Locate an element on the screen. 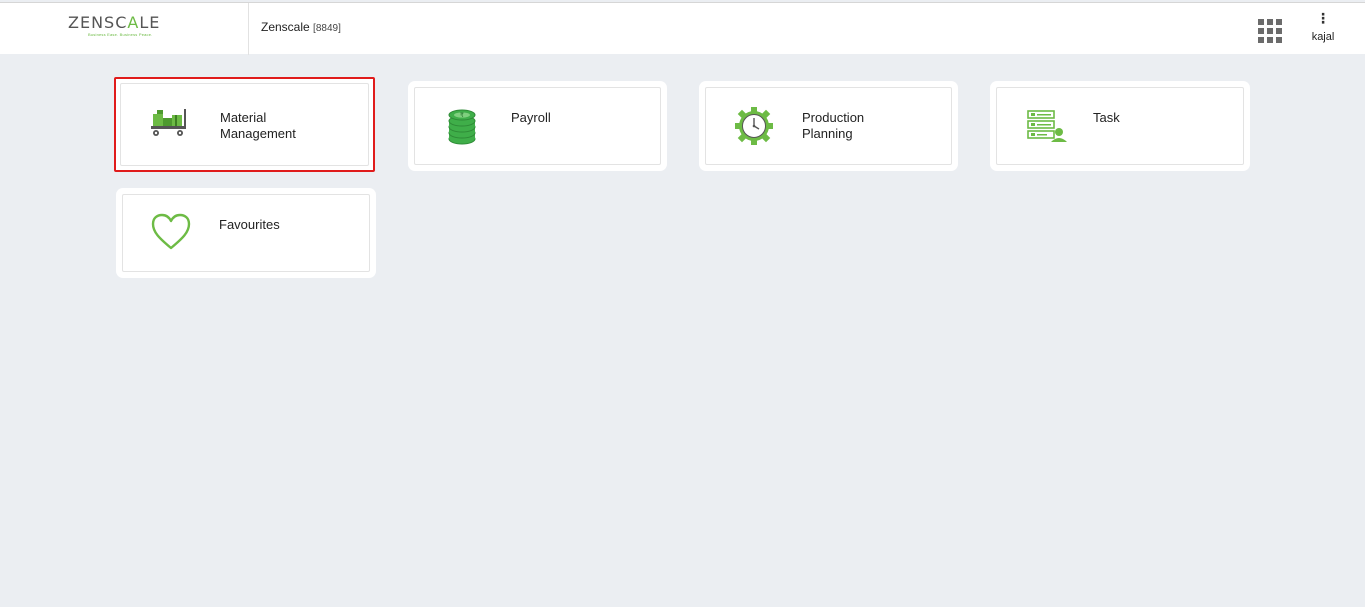 Image resolution: width=1365 pixels, height=607 pixels. tile-card: Production Planning is located at coordinates (828, 126).